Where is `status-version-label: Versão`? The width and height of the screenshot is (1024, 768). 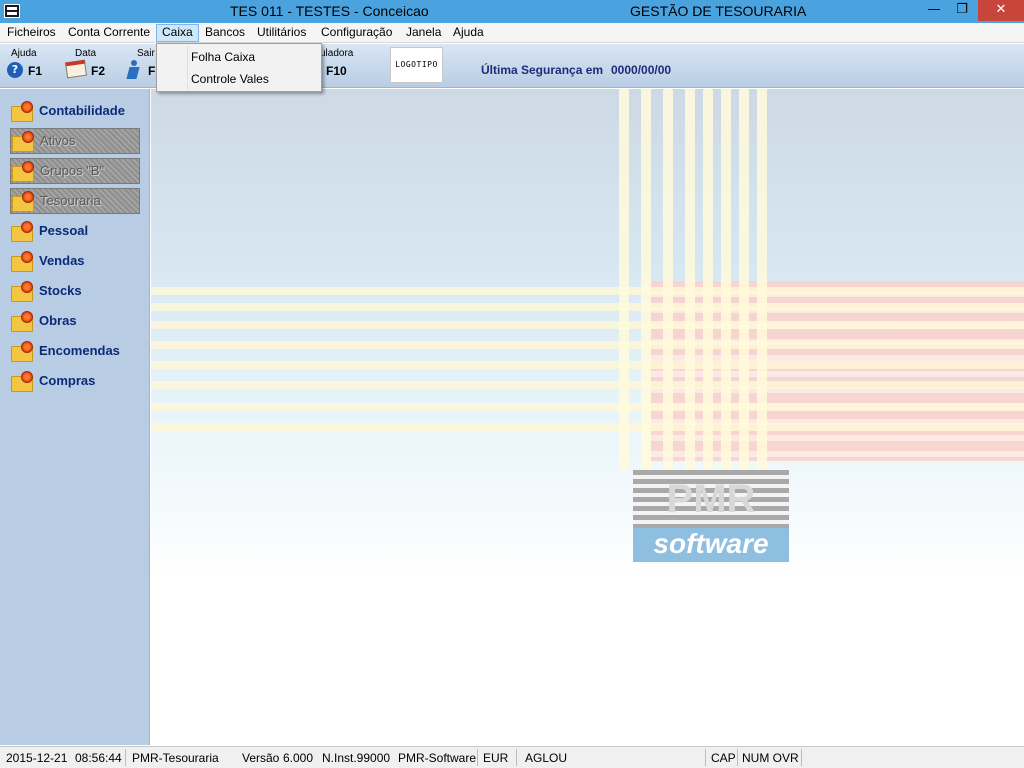
status-version-label: Versão is located at coordinates (261, 758).